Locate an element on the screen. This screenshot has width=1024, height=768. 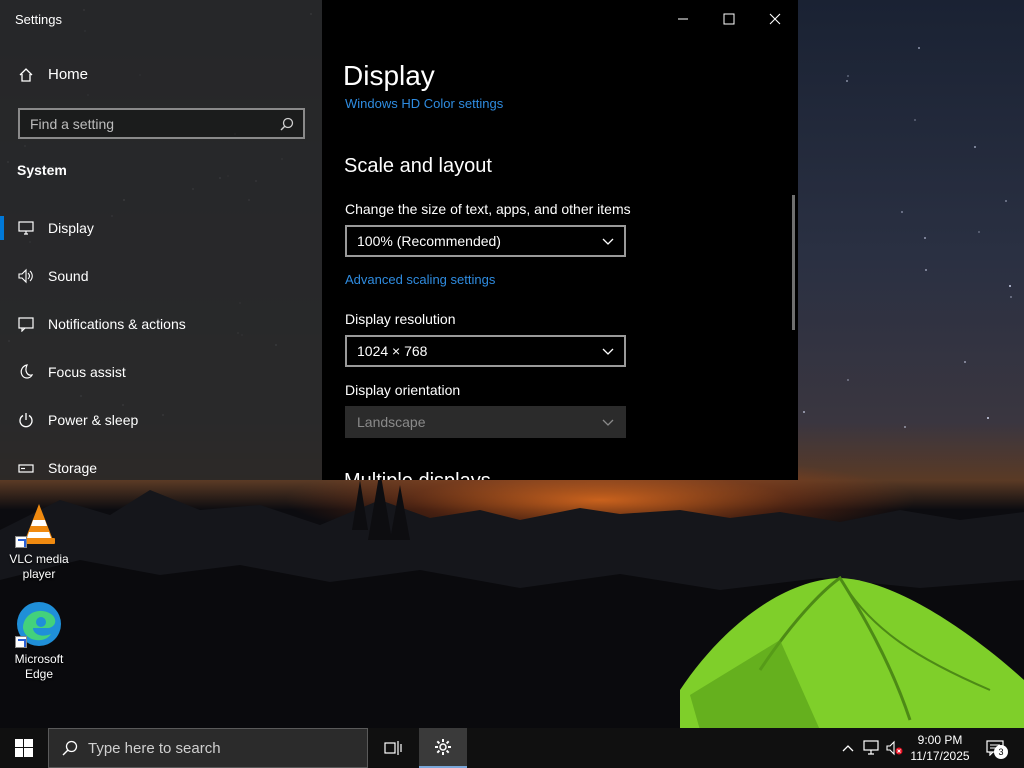
taskbar: Type here to search 9:00 PM 11/17/2025 3 is located at coordinates (512, 748).